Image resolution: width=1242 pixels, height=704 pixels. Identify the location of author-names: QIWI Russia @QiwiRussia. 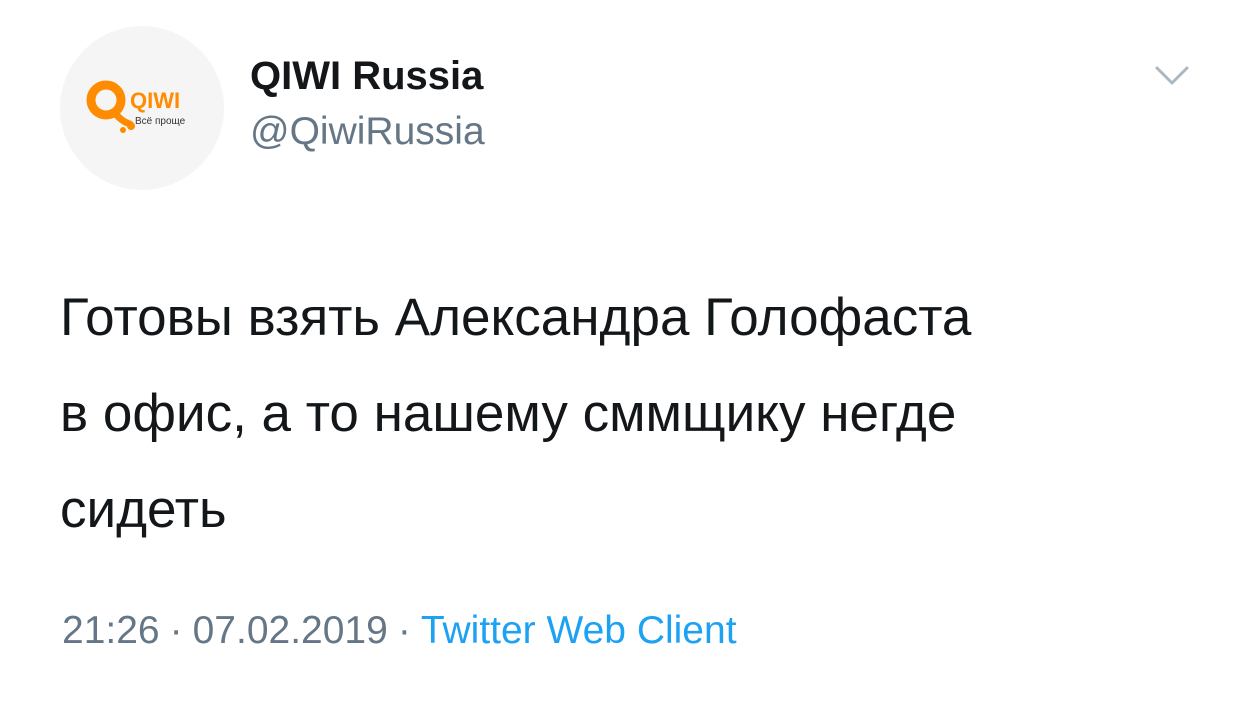
(367, 104).